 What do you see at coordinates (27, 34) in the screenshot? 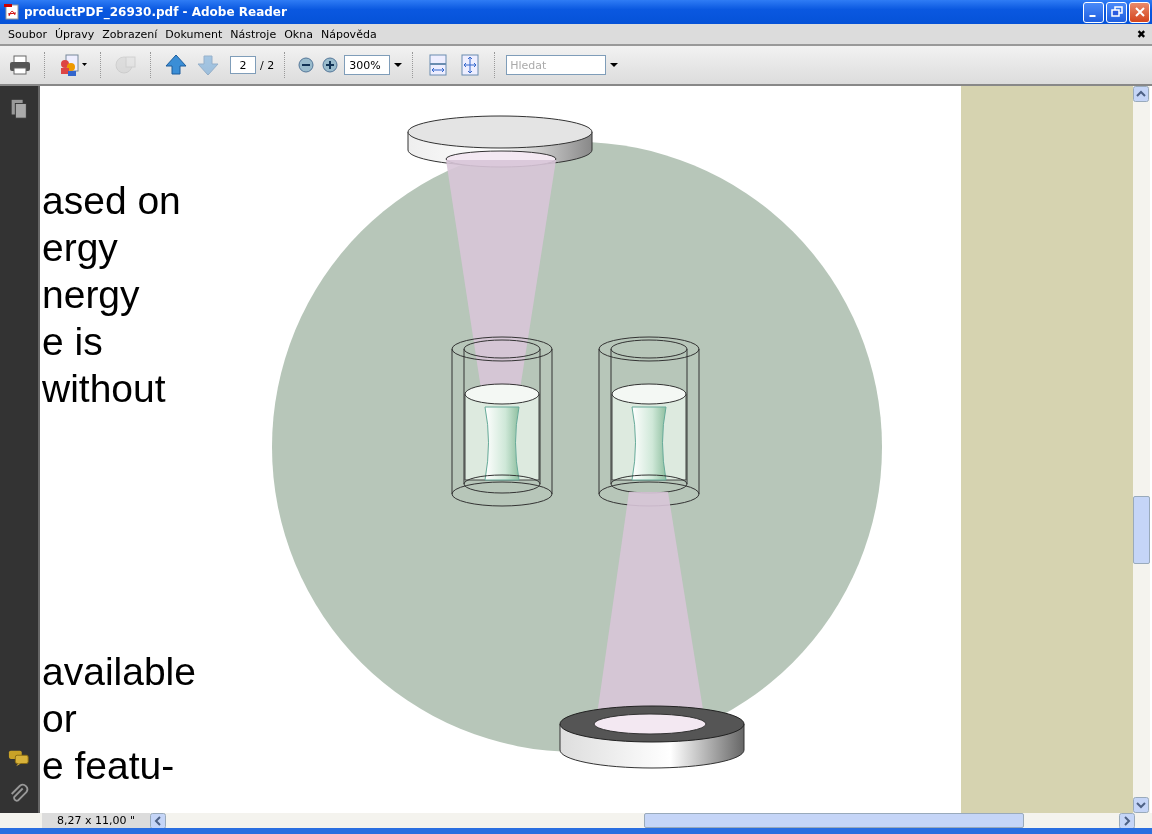
I see `menu-item: Soubor` at bounding box center [27, 34].